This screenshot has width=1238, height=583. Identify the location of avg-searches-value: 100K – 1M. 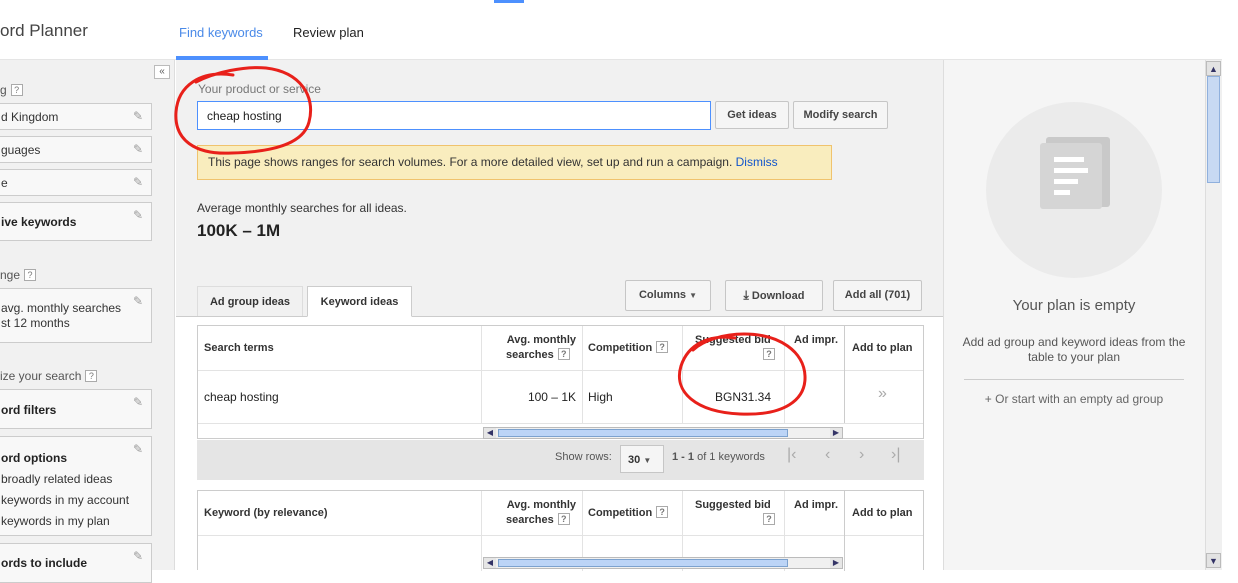
(239, 230).